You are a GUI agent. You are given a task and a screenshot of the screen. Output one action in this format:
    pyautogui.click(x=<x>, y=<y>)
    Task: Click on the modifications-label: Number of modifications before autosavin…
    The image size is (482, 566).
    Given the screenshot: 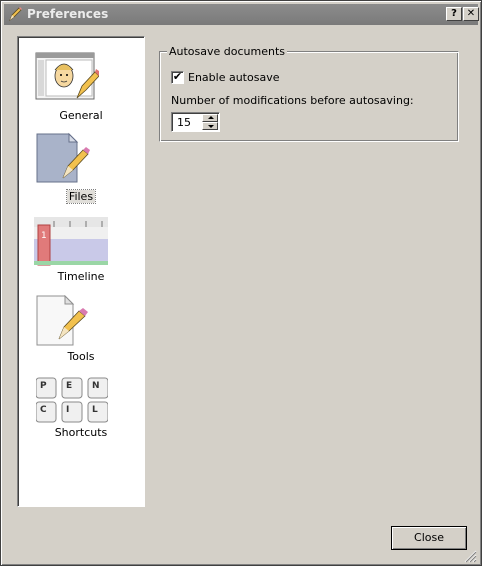 What is the action you would take?
    pyautogui.click(x=292, y=100)
    